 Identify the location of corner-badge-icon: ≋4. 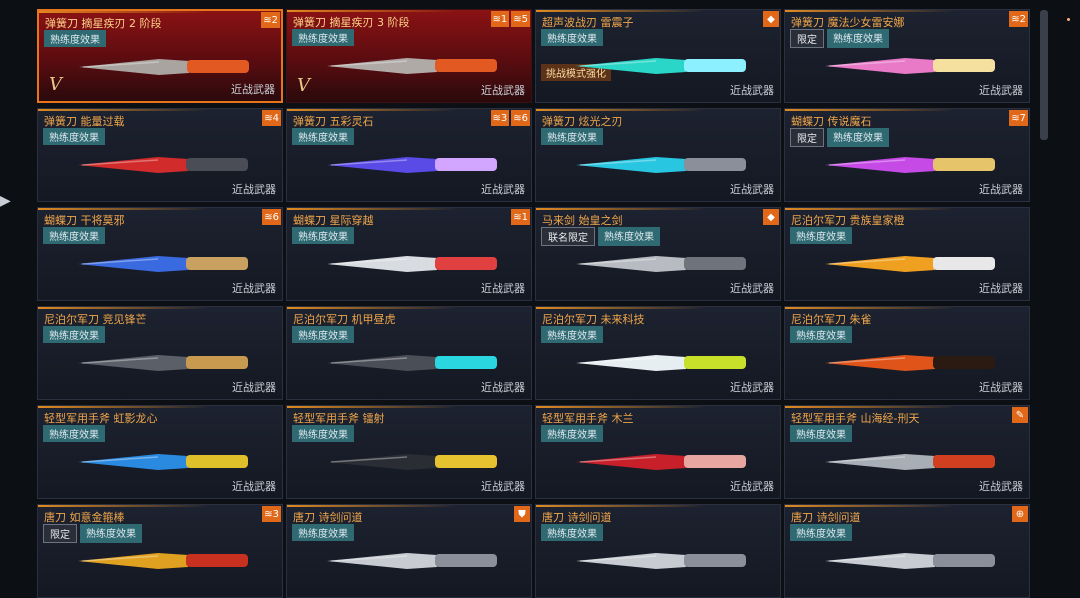
(271, 118).